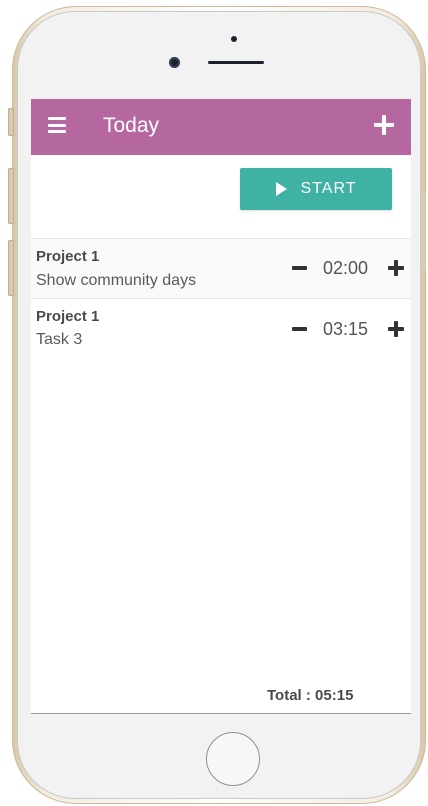  What do you see at coordinates (59, 339) in the screenshot?
I see `task-name: Task 3` at bounding box center [59, 339].